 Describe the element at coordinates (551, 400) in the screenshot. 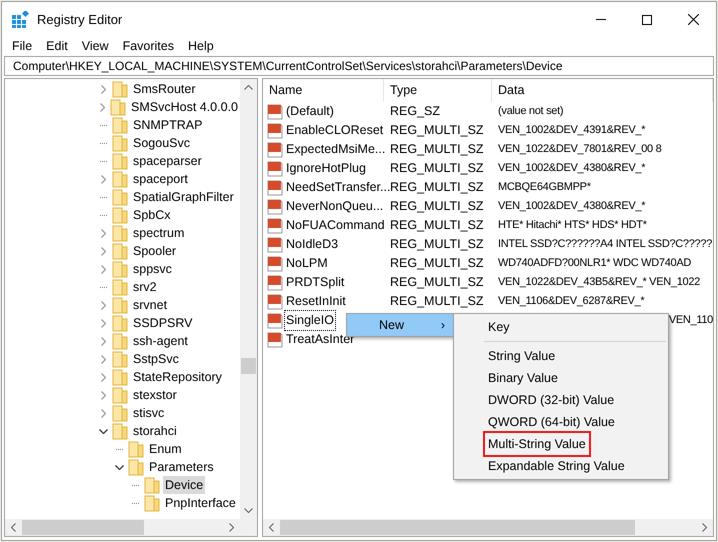

I see `menu-item: DWORD (32-bit) Value` at that location.